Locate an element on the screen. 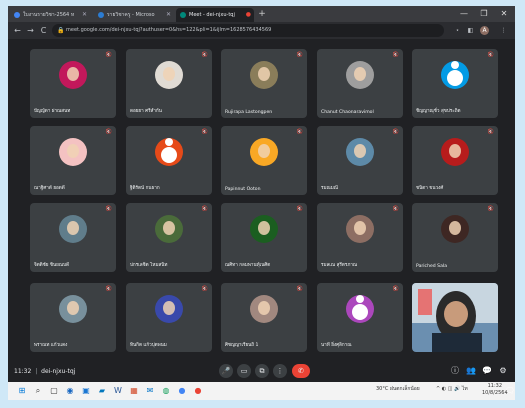 The height and width of the screenshot is (408, 525). taskbar-app-icon: ⊞ is located at coordinates (22, 391).